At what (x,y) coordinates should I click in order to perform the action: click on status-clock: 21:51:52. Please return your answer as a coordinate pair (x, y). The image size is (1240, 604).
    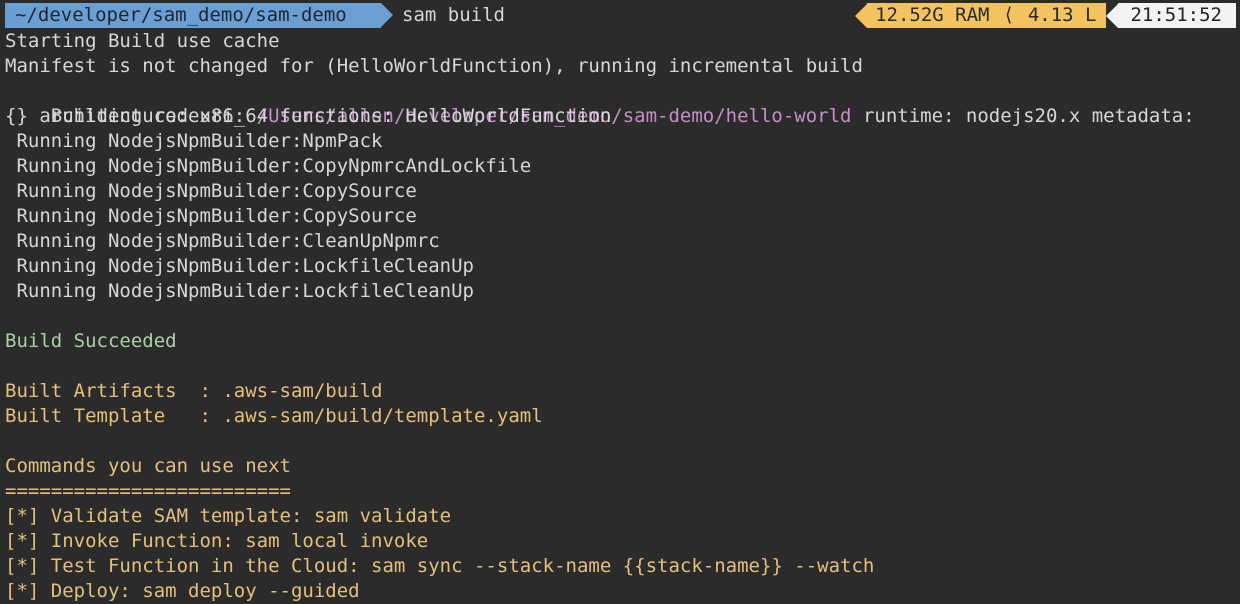
    Looking at the image, I should click on (1177, 15).